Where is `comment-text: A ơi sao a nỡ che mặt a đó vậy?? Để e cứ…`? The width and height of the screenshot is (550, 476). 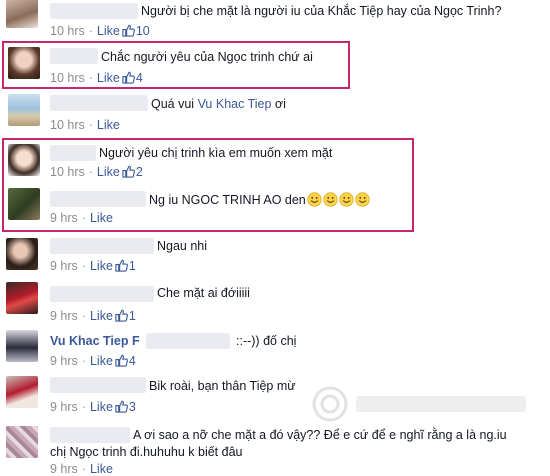 comment-text: A ơi sao a nỡ che mặt a đó vậy?? Để e cứ… is located at coordinates (320, 435).